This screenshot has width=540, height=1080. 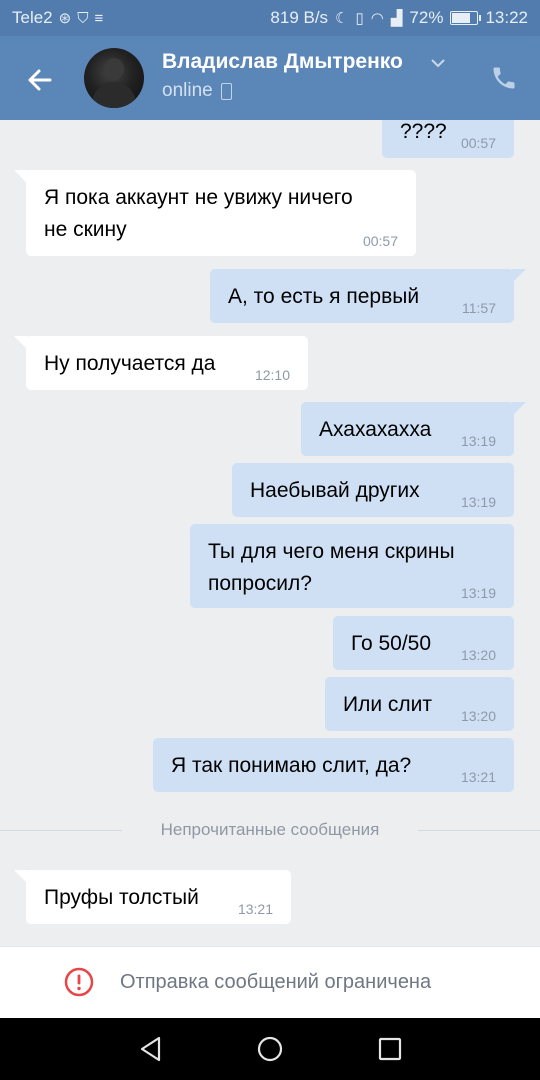 I want to click on message-bubble-outgoing: Или слит 13:20, so click(x=419, y=704).